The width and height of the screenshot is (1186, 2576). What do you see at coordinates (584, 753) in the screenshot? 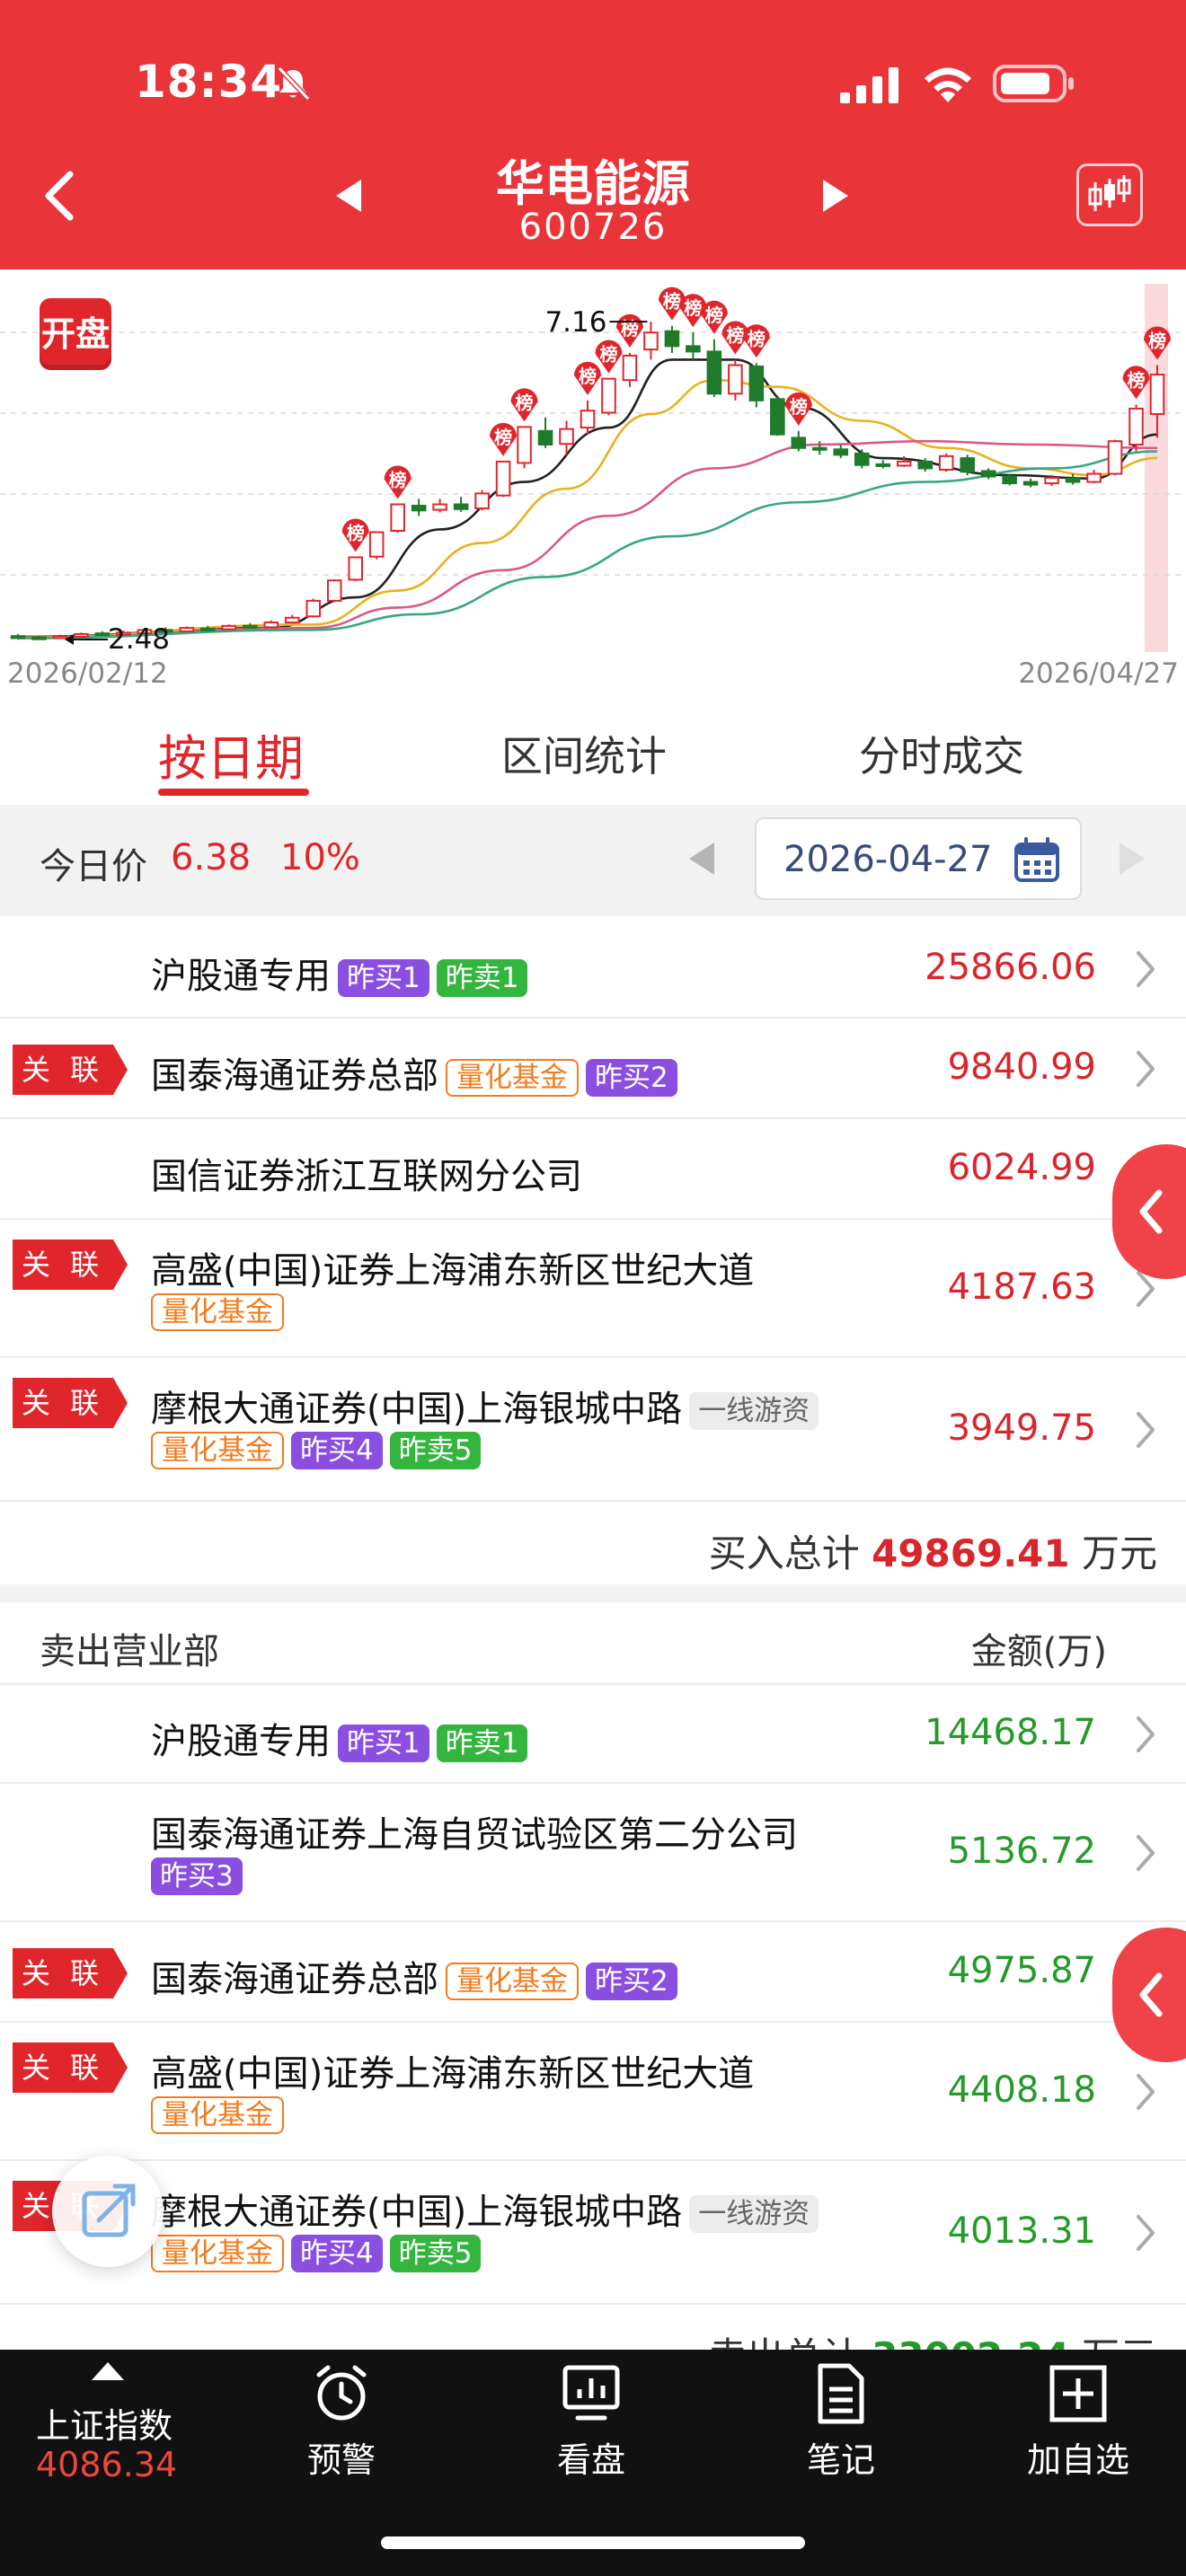
I see `tab-interval-stats: 区间统计` at bounding box center [584, 753].